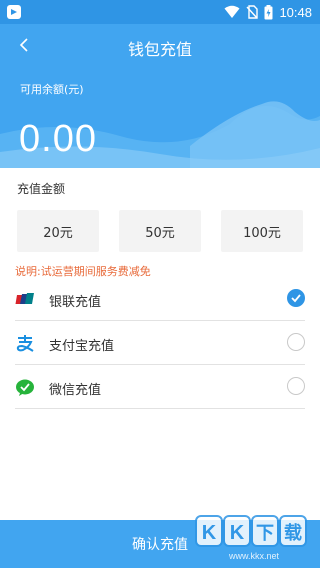 This screenshot has width=320, height=568. Describe the element at coordinates (58, 231) in the screenshot. I see `amount-option-20: 20元` at that location.